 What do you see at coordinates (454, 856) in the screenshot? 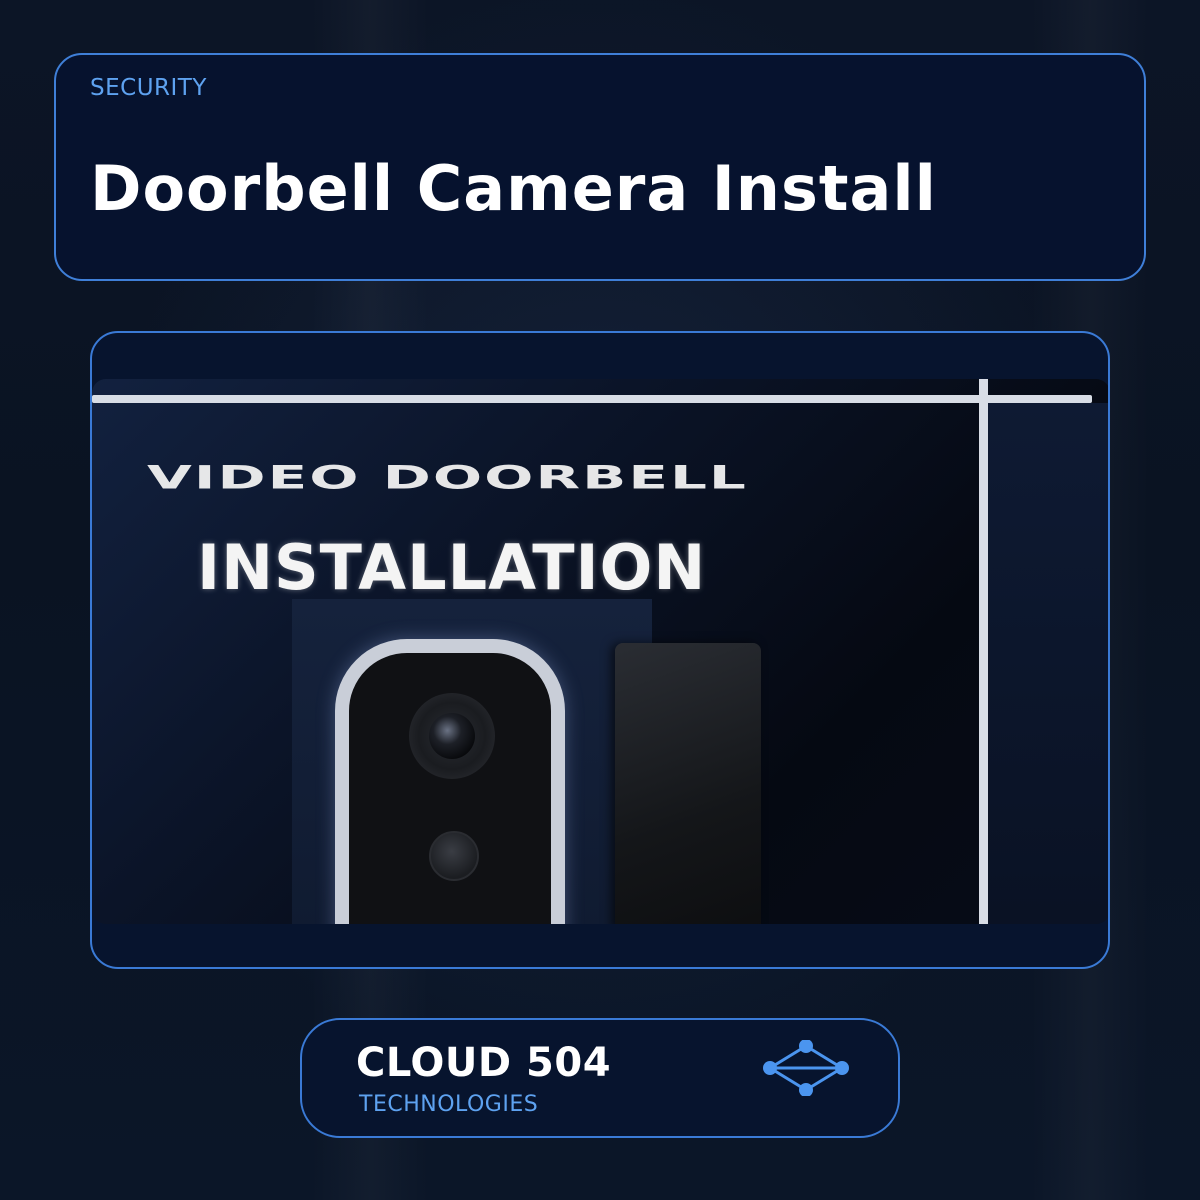
I see `doorbell-button-icon` at bounding box center [454, 856].